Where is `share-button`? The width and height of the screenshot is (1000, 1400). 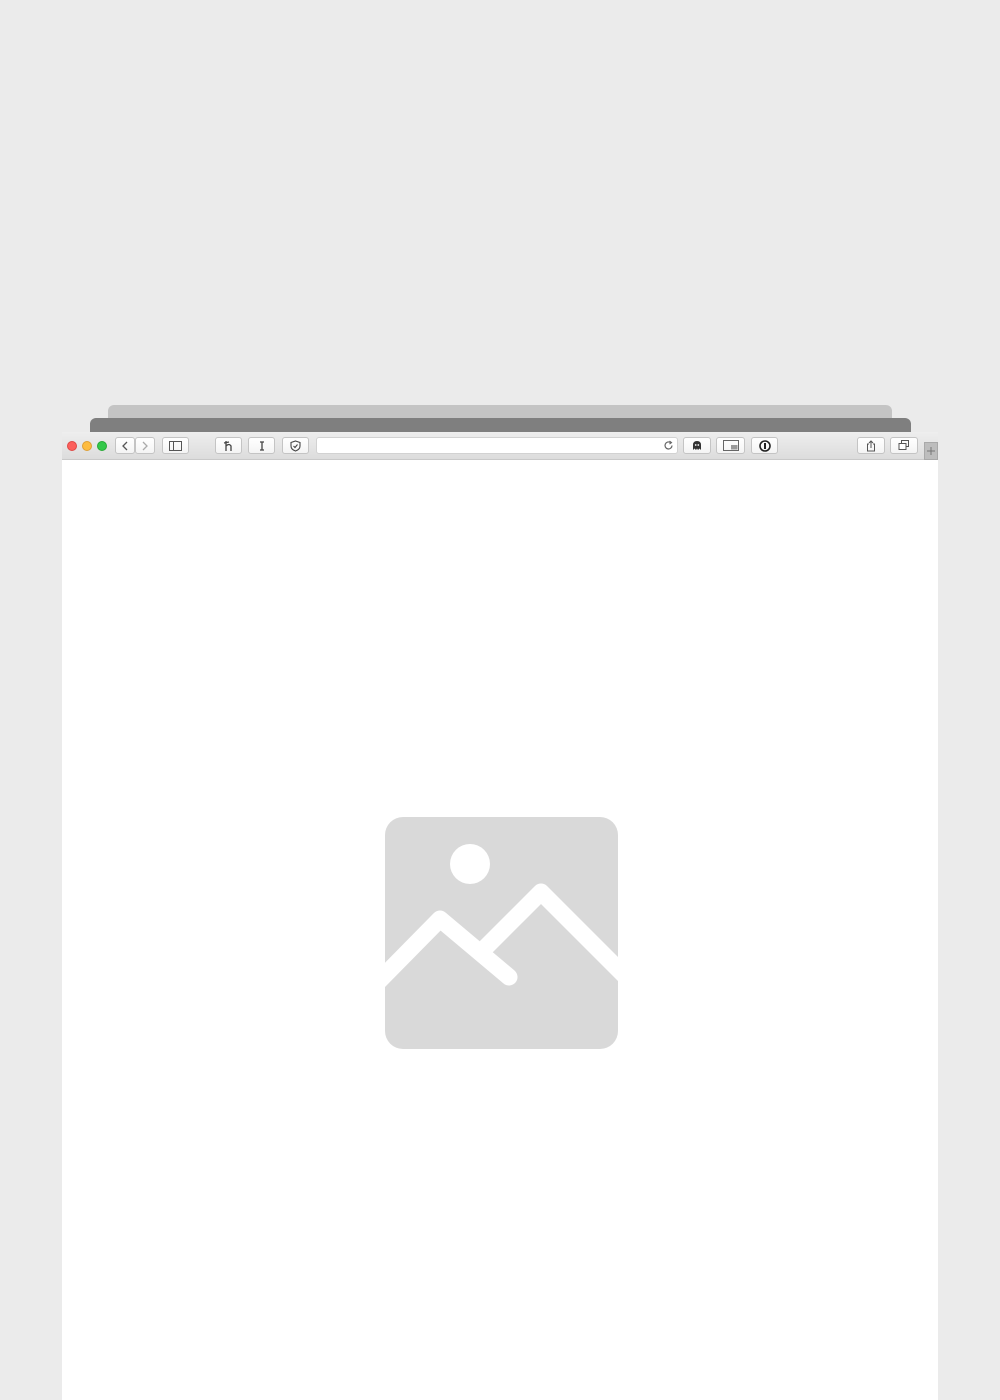 share-button is located at coordinates (871, 445).